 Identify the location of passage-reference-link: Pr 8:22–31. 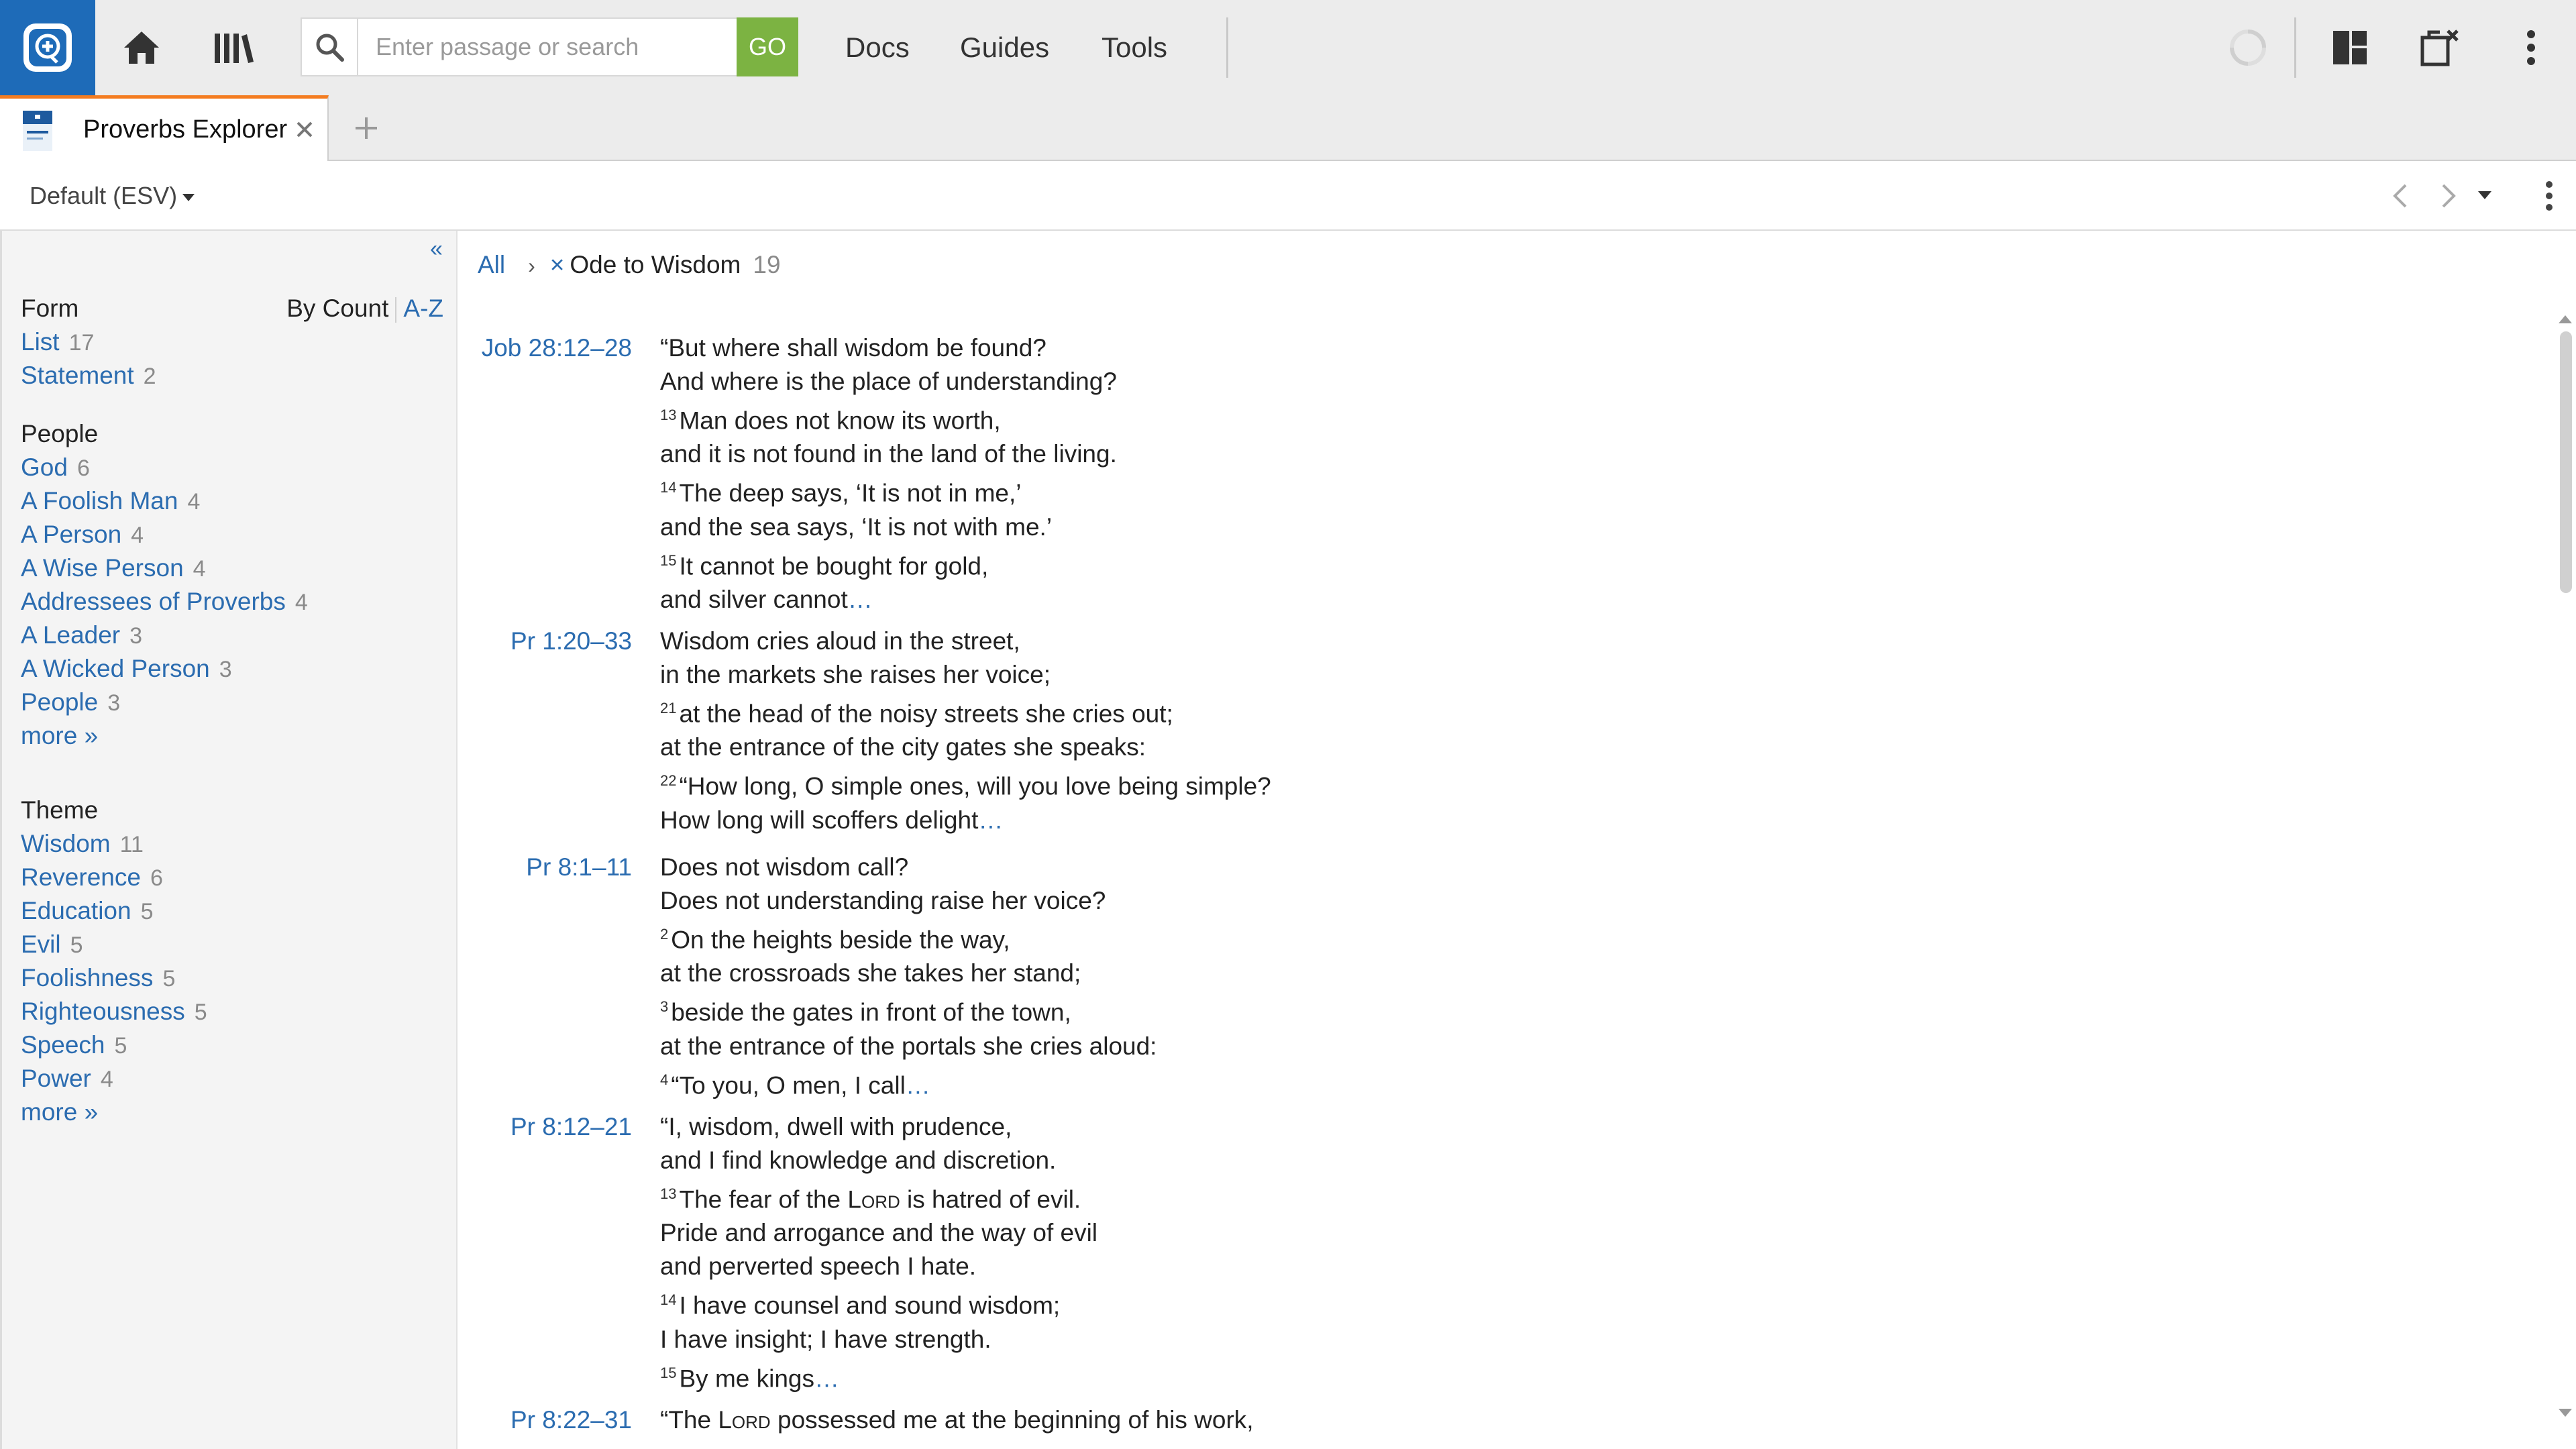
(571, 1420).